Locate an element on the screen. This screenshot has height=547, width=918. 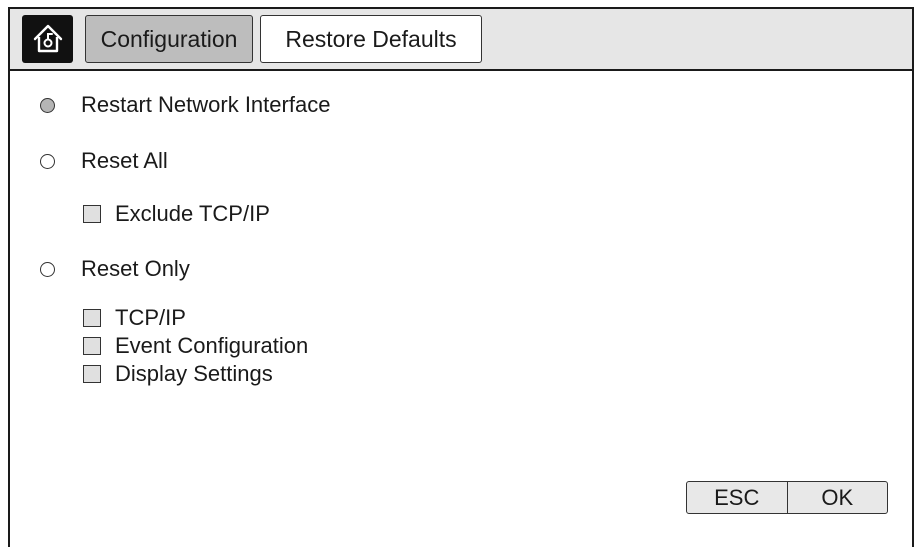
checkbox-tcpip: TCP/IP is located at coordinates (134, 318).